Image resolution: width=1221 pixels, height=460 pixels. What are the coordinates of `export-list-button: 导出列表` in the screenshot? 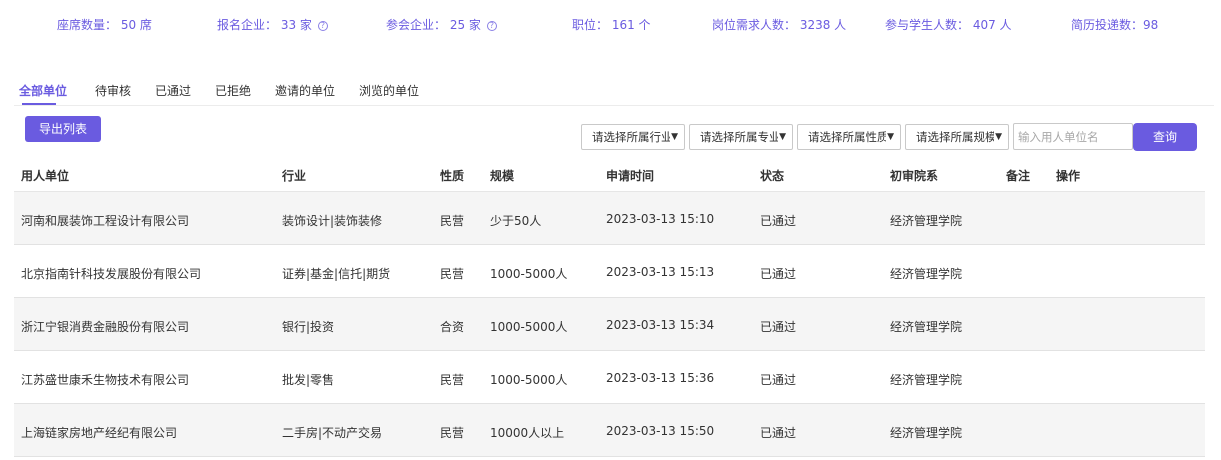 It's located at (63, 129).